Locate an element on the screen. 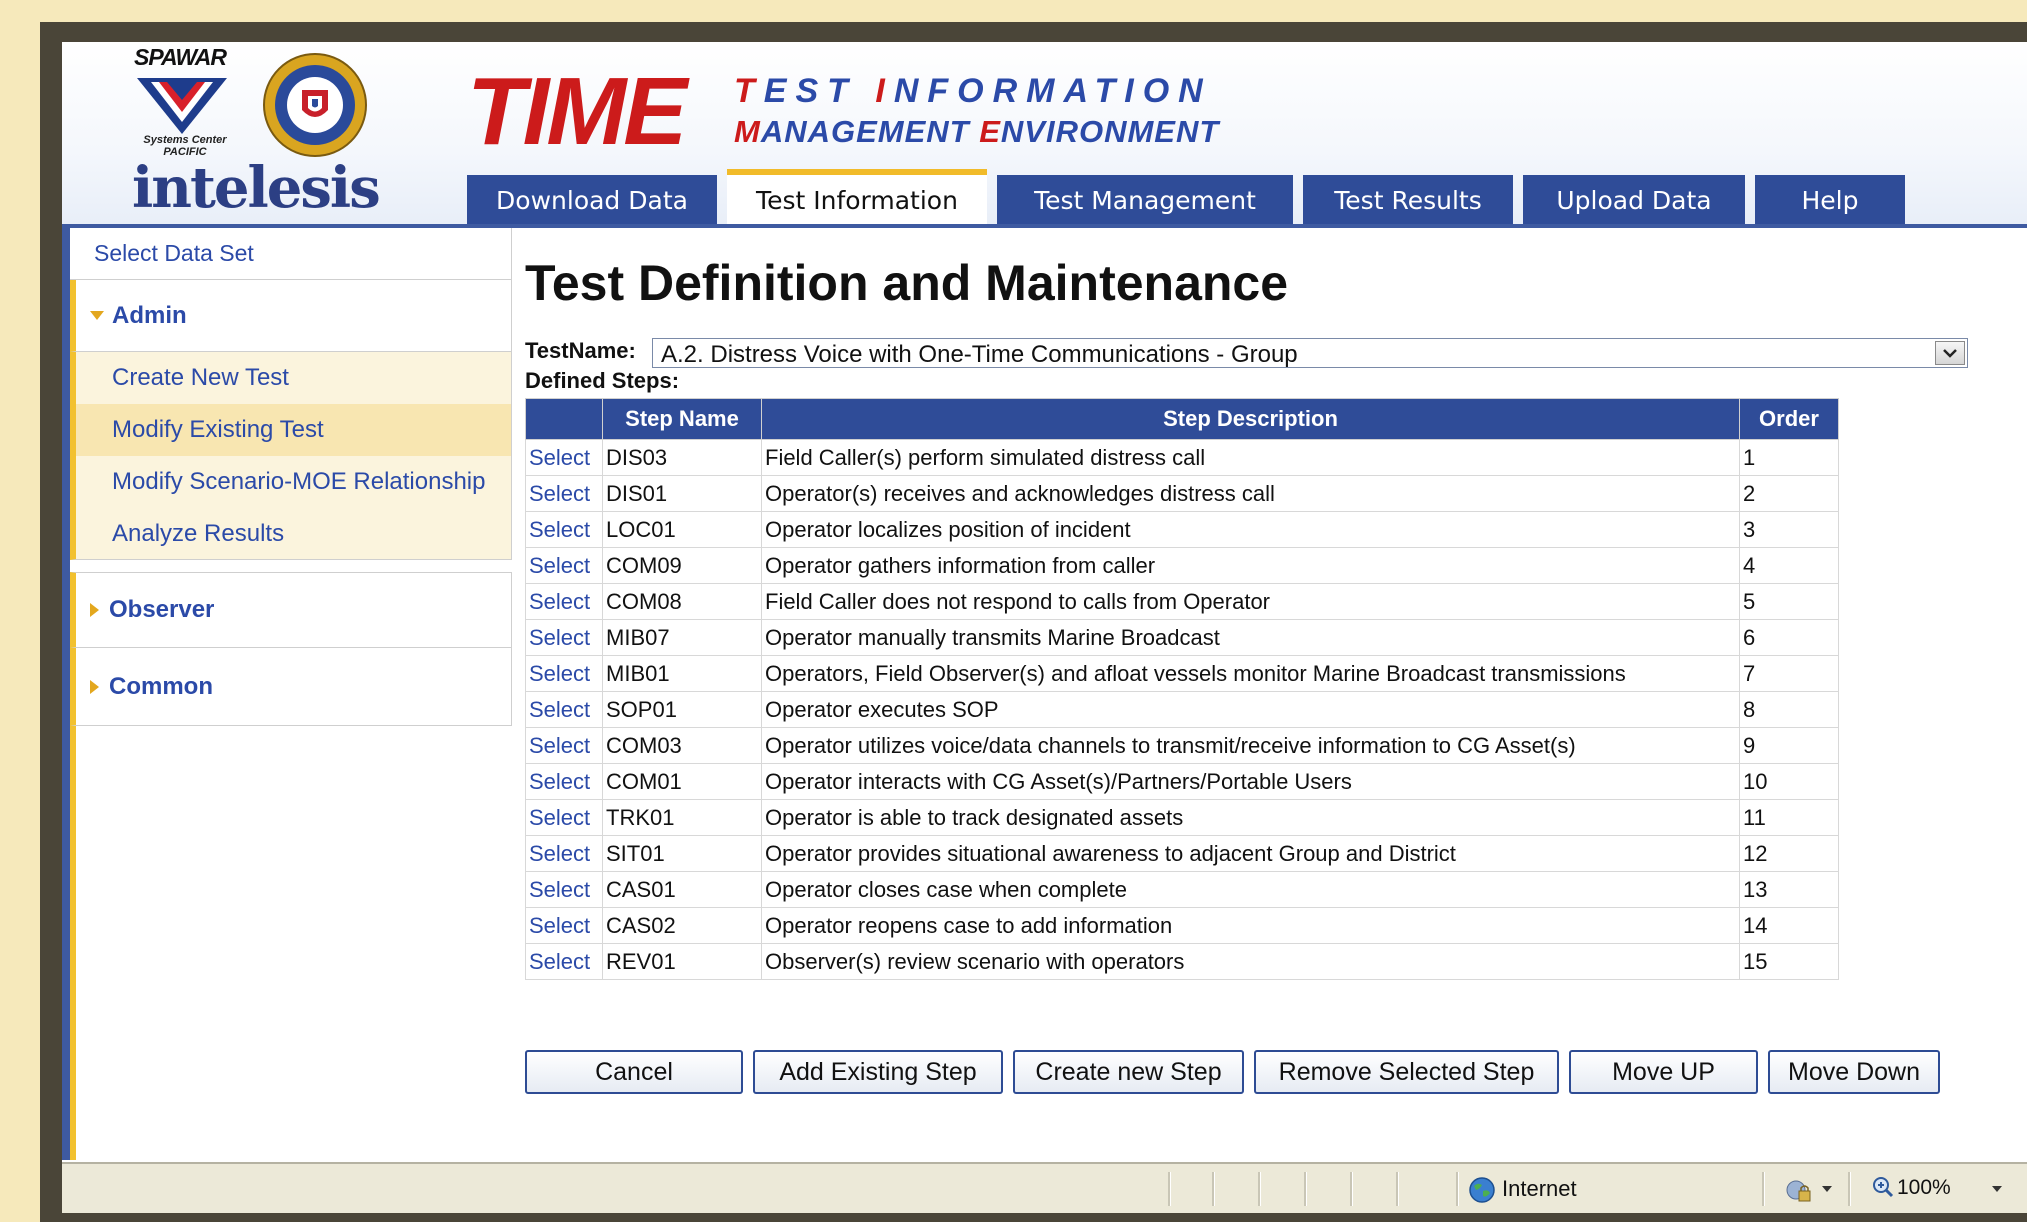 This screenshot has height=1222, width=2027. sidebar-section-common-label: Common is located at coordinates (161, 686).